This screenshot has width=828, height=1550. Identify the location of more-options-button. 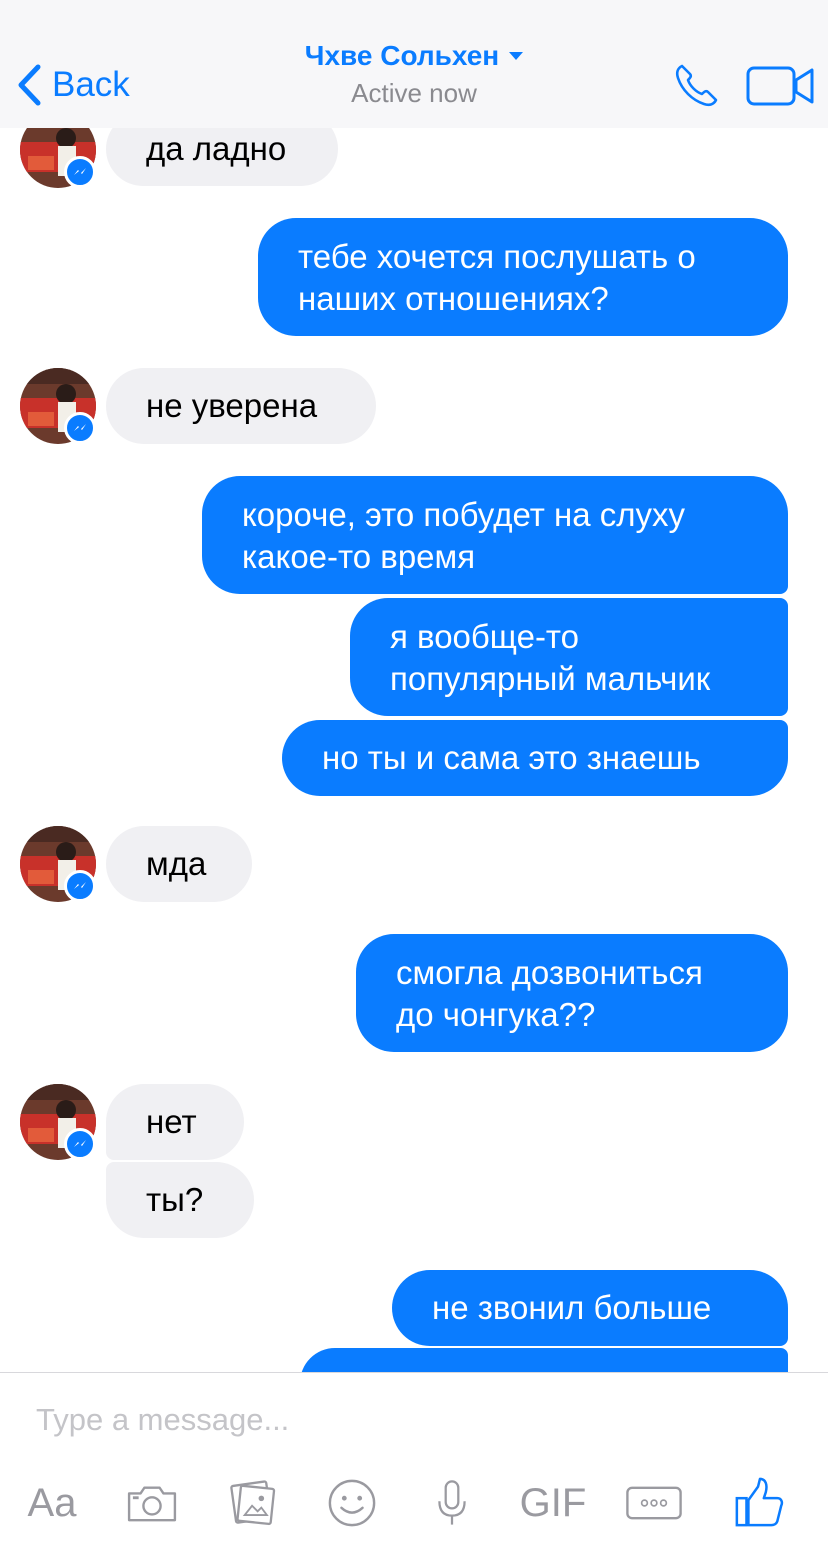
(654, 1503).